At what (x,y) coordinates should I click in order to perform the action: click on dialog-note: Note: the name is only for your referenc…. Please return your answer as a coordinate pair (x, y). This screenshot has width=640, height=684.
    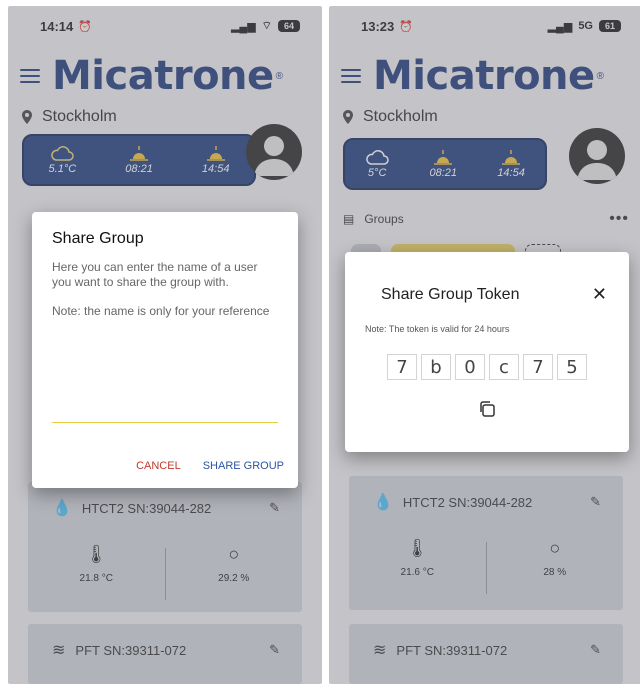
    Looking at the image, I should click on (161, 311).